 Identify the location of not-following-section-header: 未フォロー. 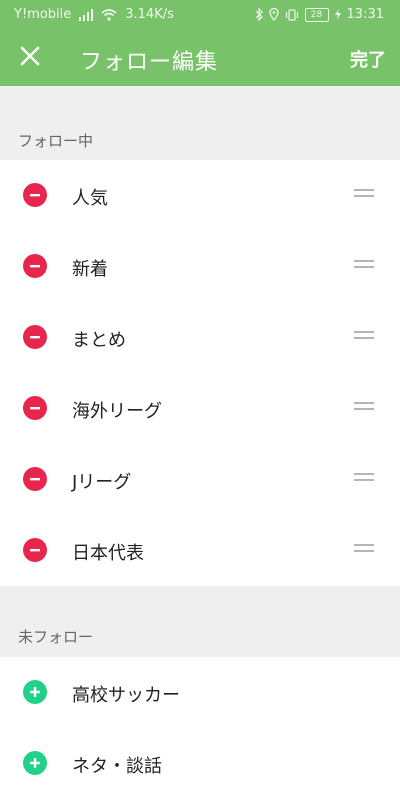
(200, 636).